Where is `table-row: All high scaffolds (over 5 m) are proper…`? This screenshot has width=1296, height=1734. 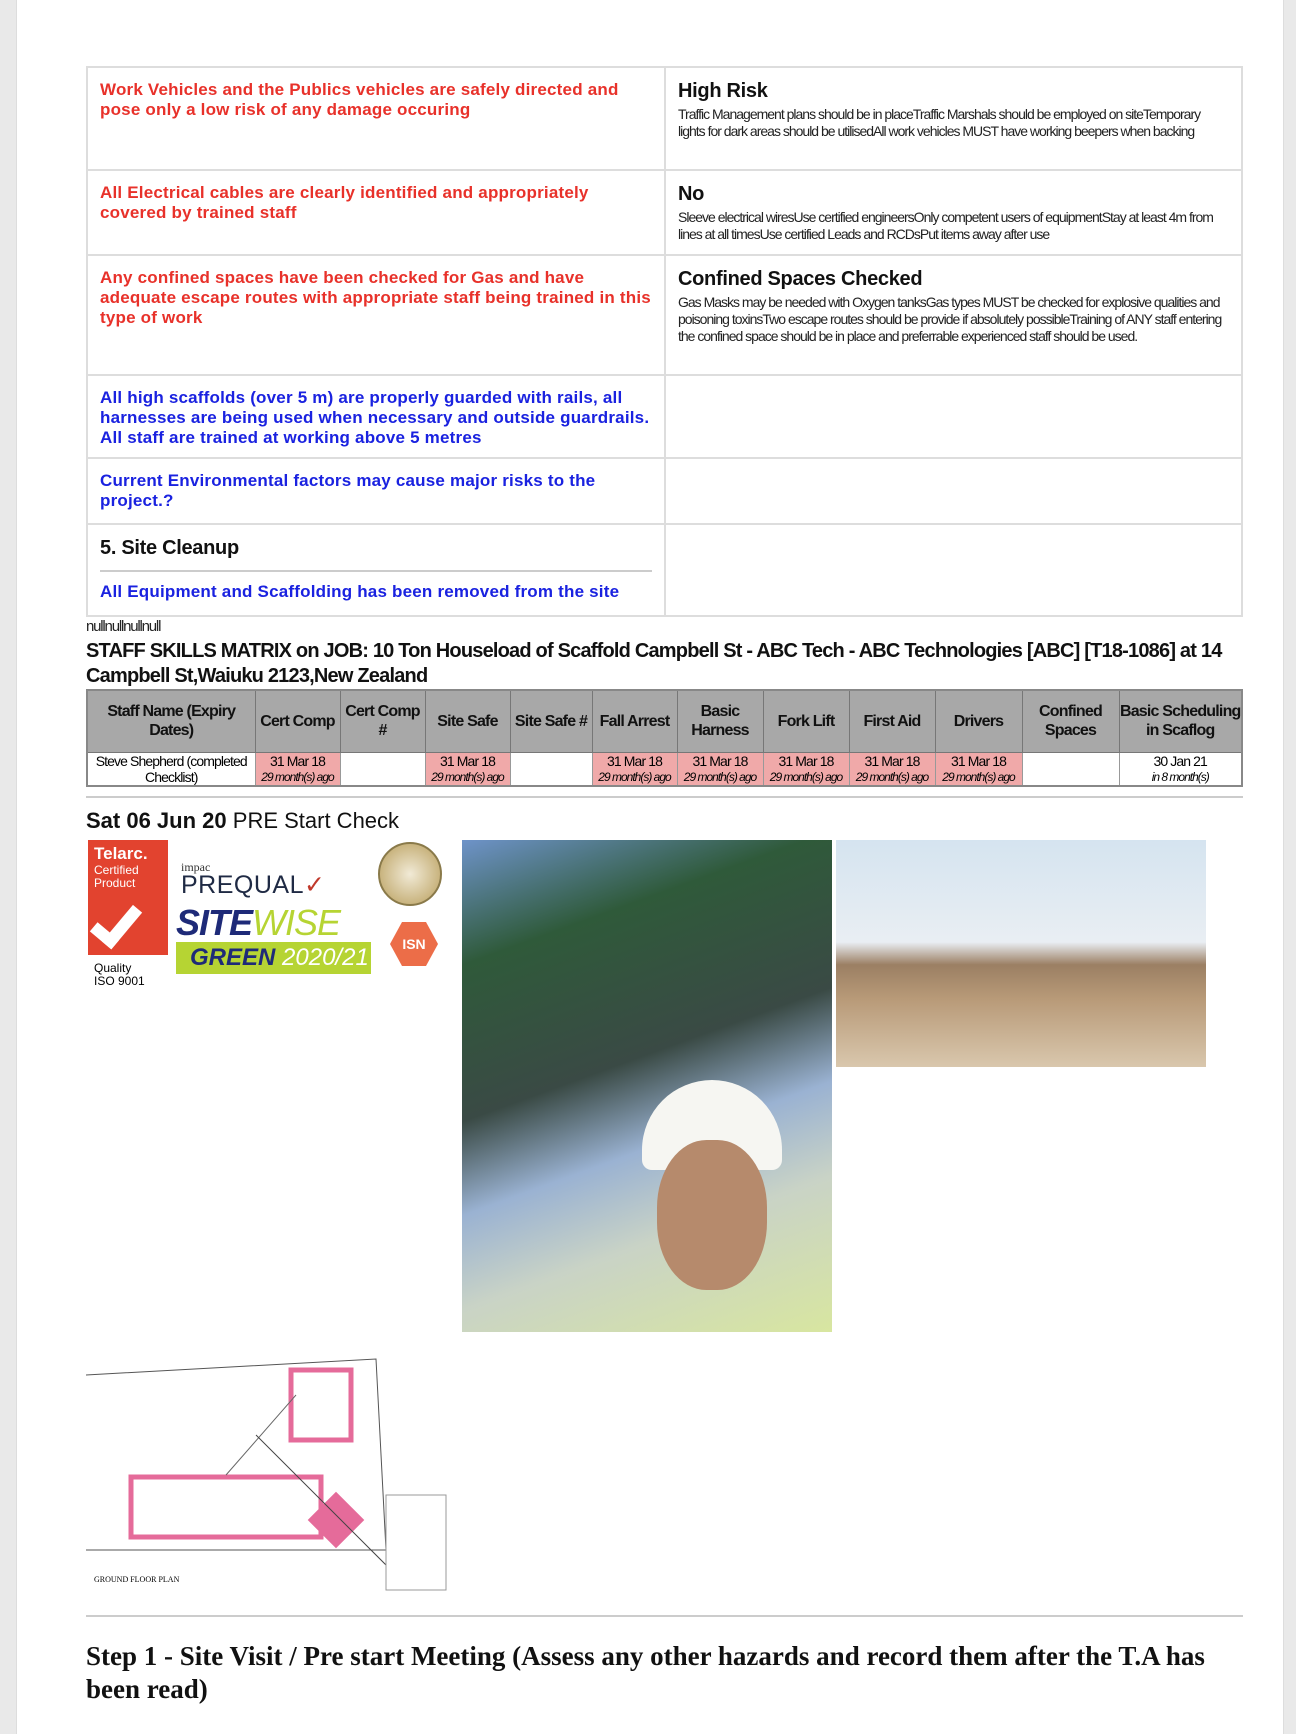
table-row: All high scaffolds (over 5 m) are proper… is located at coordinates (664, 416).